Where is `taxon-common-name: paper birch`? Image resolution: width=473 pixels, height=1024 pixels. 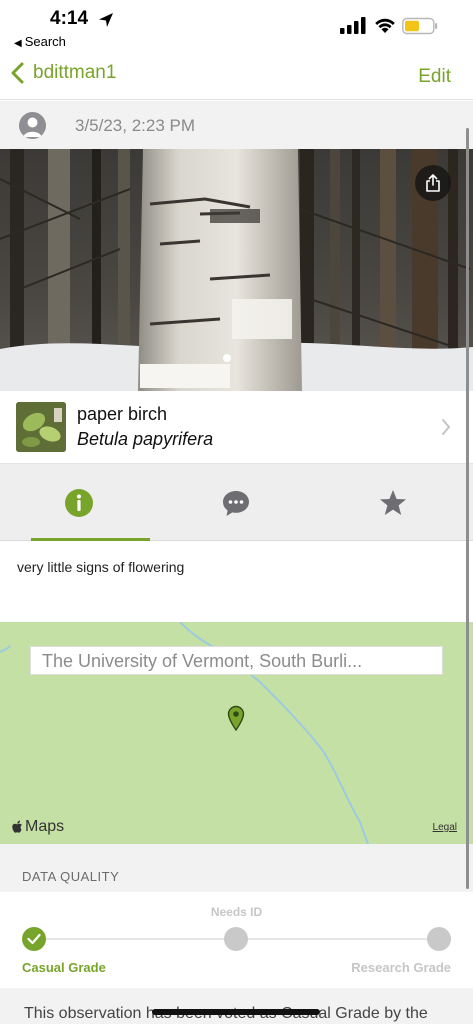
taxon-common-name: paper birch is located at coordinates (122, 414).